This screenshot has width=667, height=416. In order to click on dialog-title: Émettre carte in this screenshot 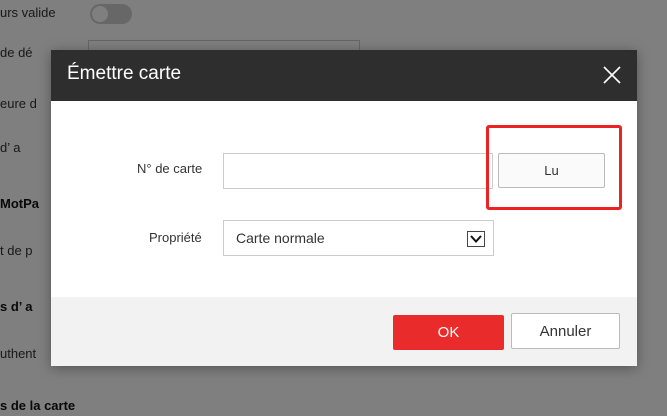, I will do `click(124, 73)`.